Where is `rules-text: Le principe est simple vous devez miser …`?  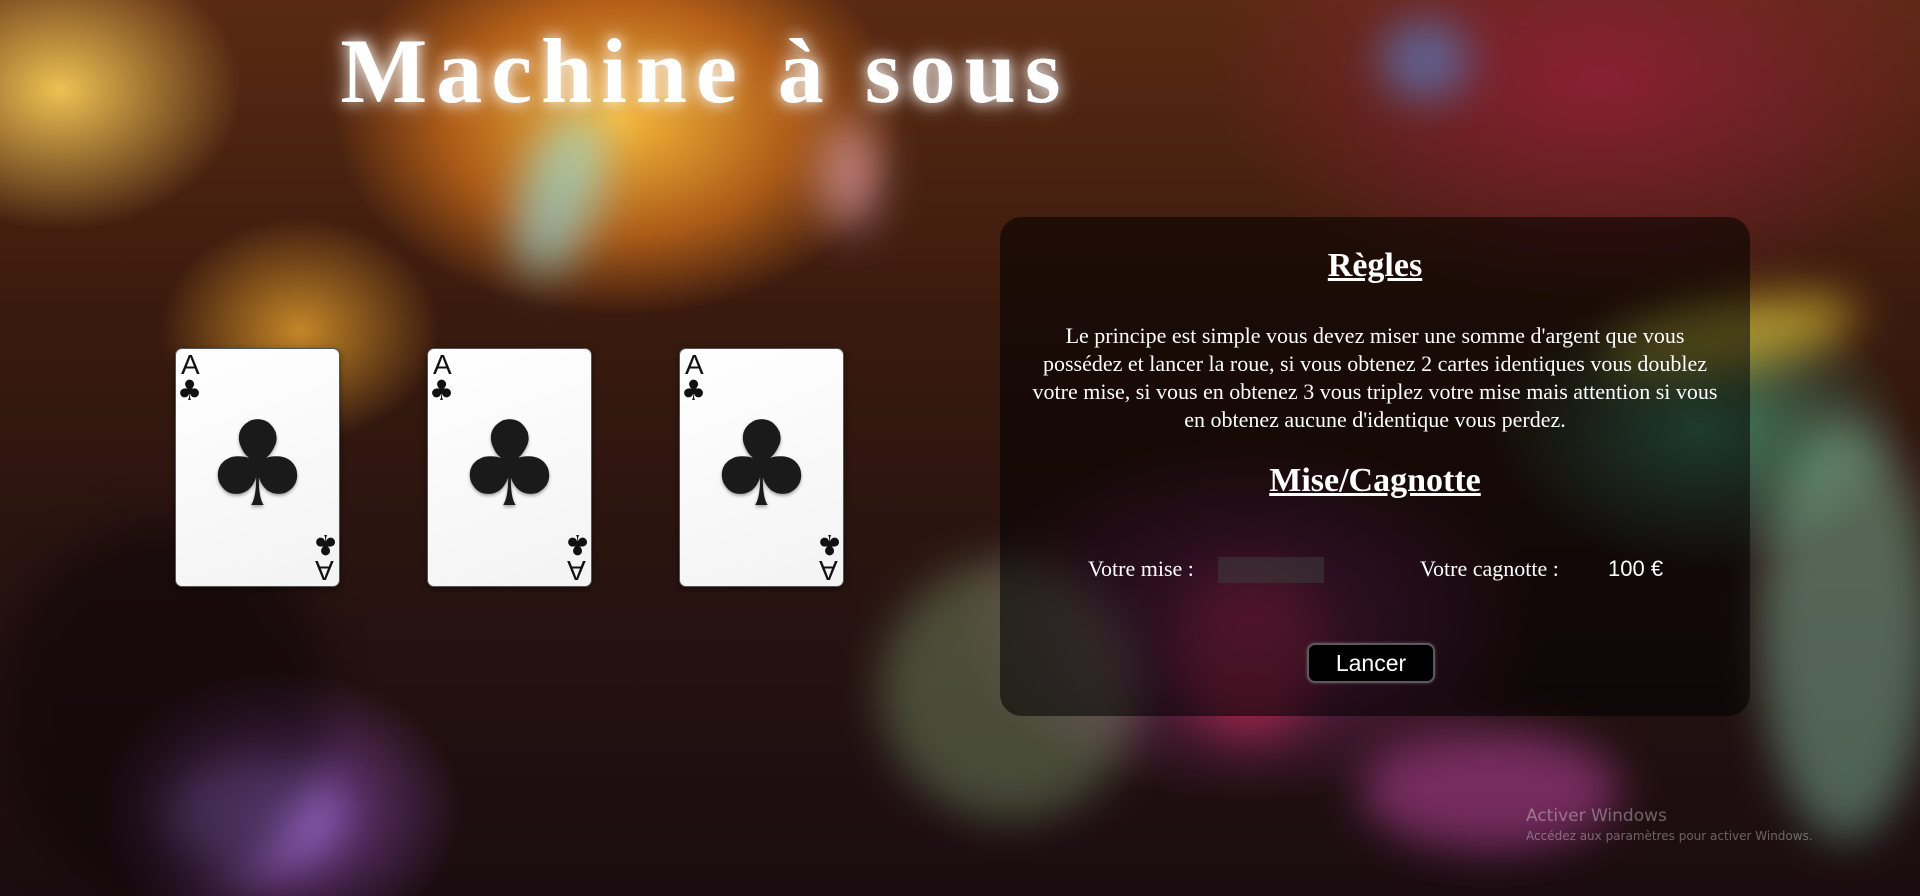 rules-text: Le principe est simple vous devez miser … is located at coordinates (1375, 377).